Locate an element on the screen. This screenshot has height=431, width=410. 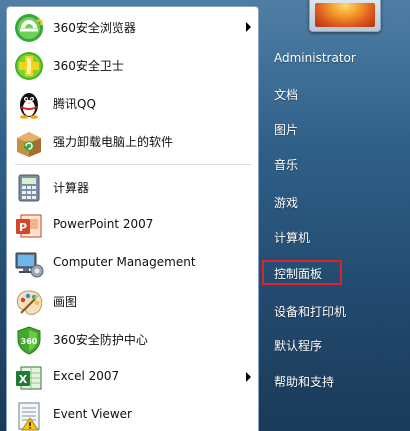
360-shield-icon: 360 is located at coordinates (29, 340).